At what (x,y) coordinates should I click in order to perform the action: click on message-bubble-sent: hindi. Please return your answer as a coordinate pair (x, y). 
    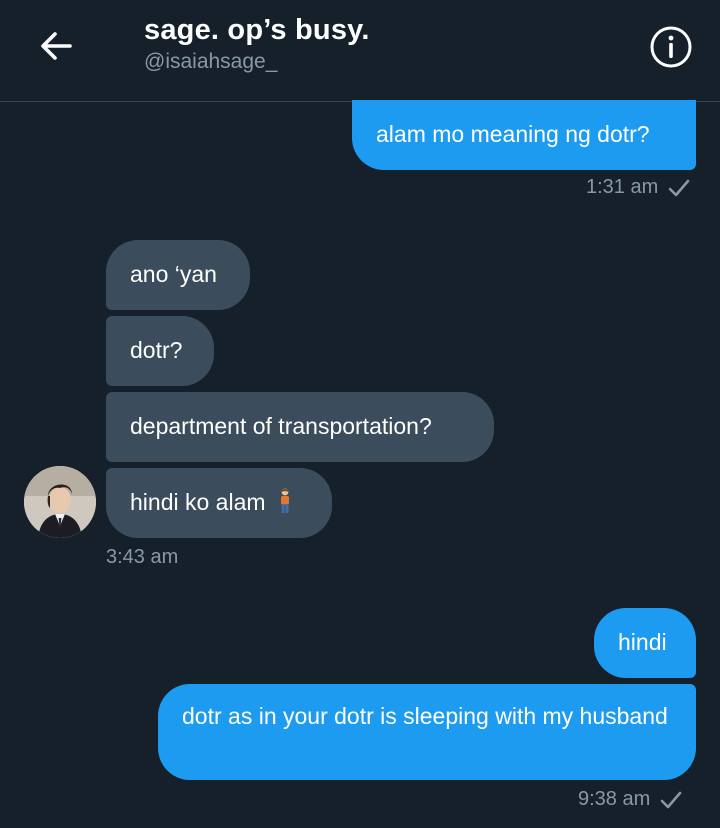
    Looking at the image, I should click on (645, 643).